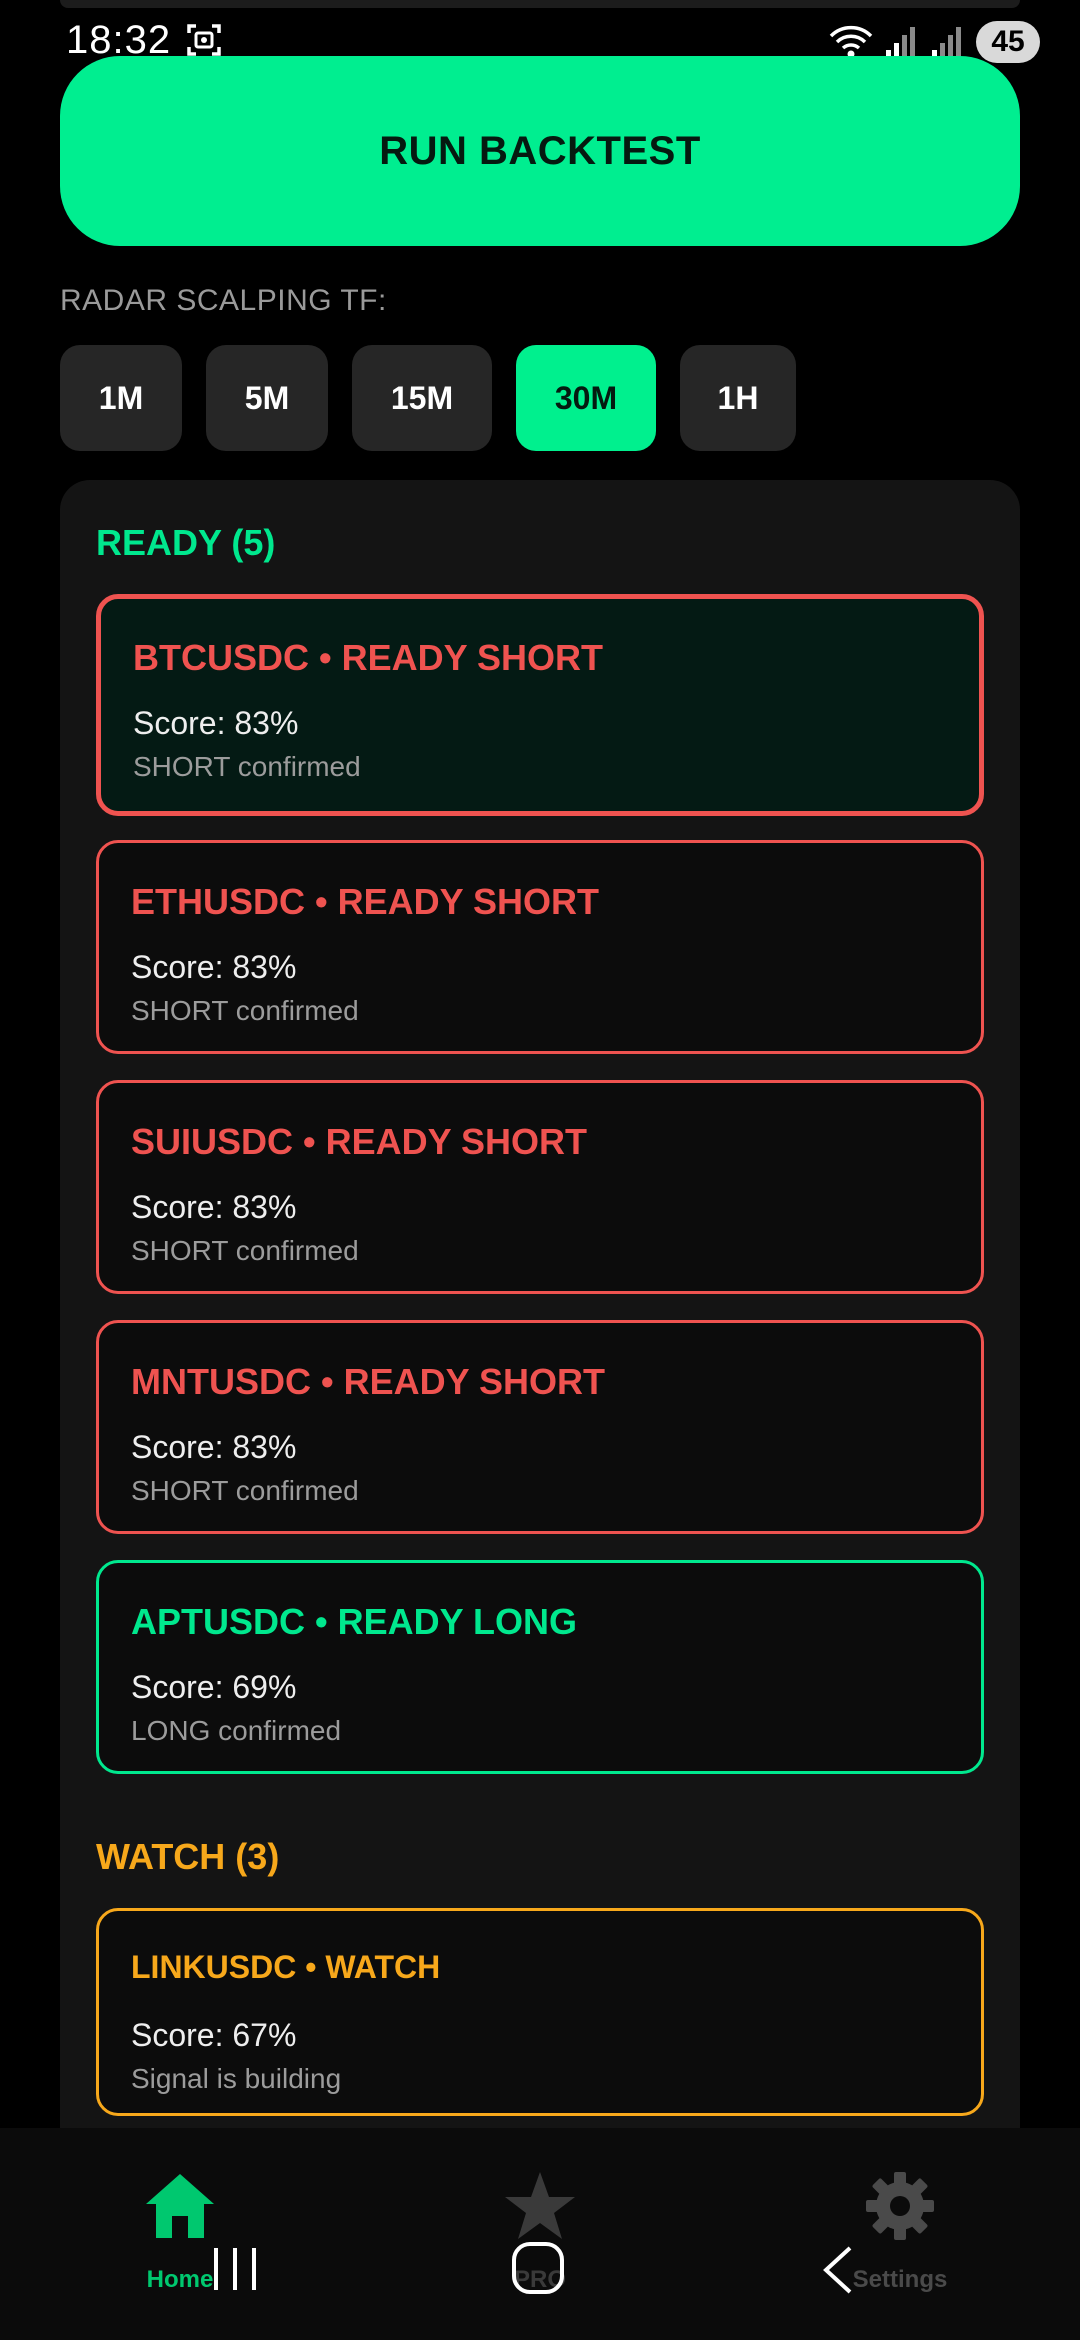  Describe the element at coordinates (368, 1381) in the screenshot. I see `card-title: MNTUSDC • READY SHORT` at that location.